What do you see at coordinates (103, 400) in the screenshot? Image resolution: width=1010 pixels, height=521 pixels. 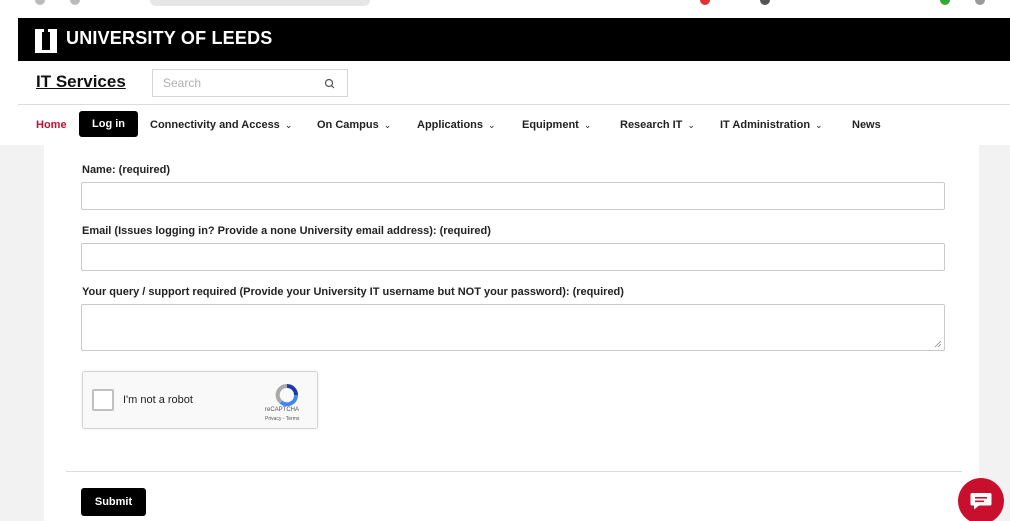 I see `recaptcha-checkbox` at bounding box center [103, 400].